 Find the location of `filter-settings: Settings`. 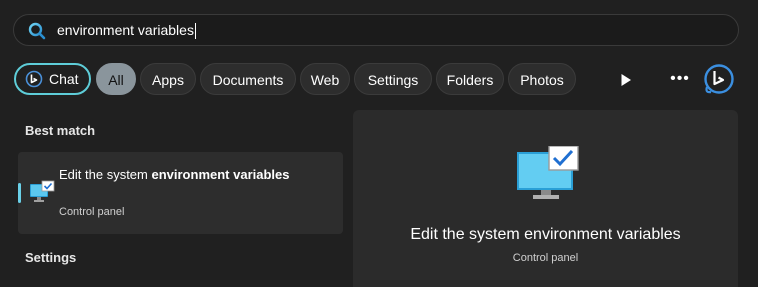

filter-settings: Settings is located at coordinates (393, 79).